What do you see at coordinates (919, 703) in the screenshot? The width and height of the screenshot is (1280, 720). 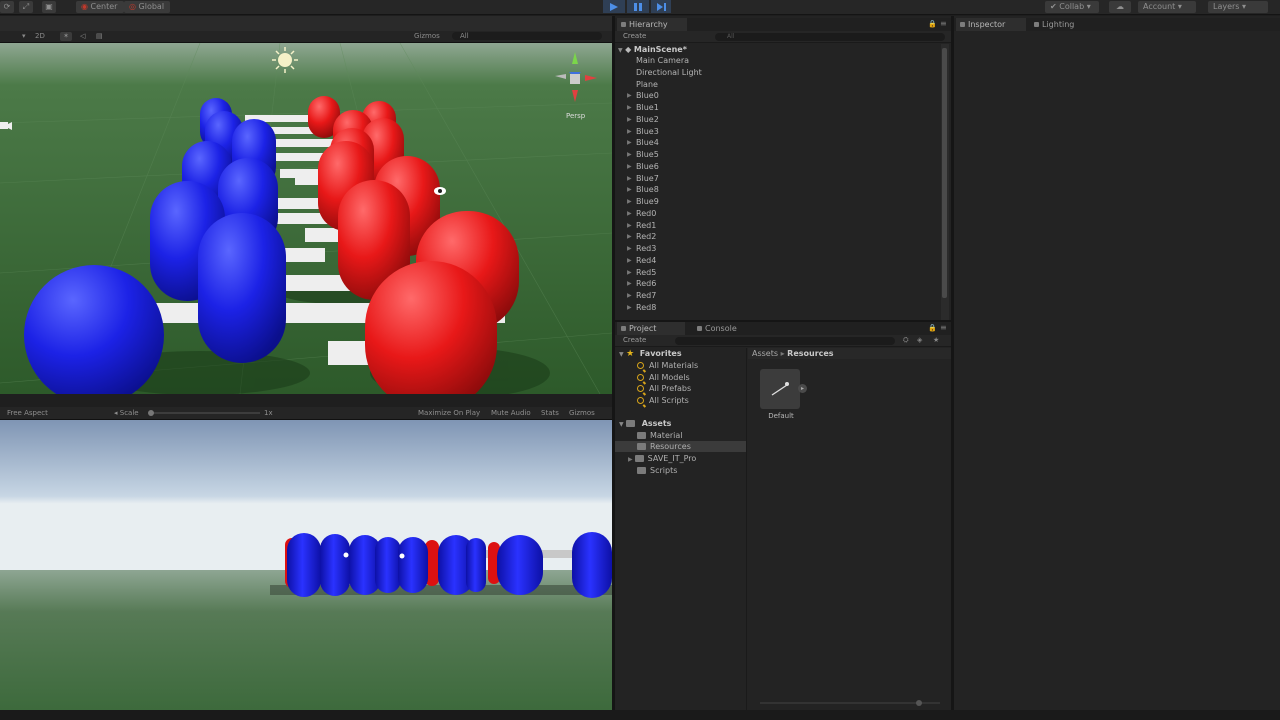 I see `icon-size-slider-thumb` at bounding box center [919, 703].